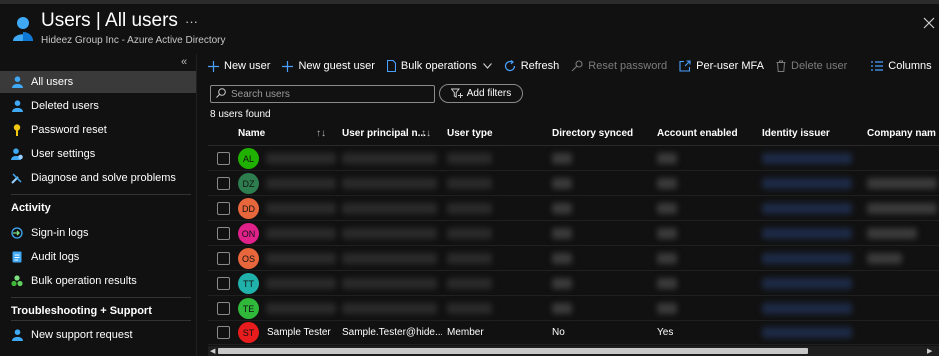  What do you see at coordinates (17, 257) in the screenshot?
I see `audit-log-icon` at bounding box center [17, 257].